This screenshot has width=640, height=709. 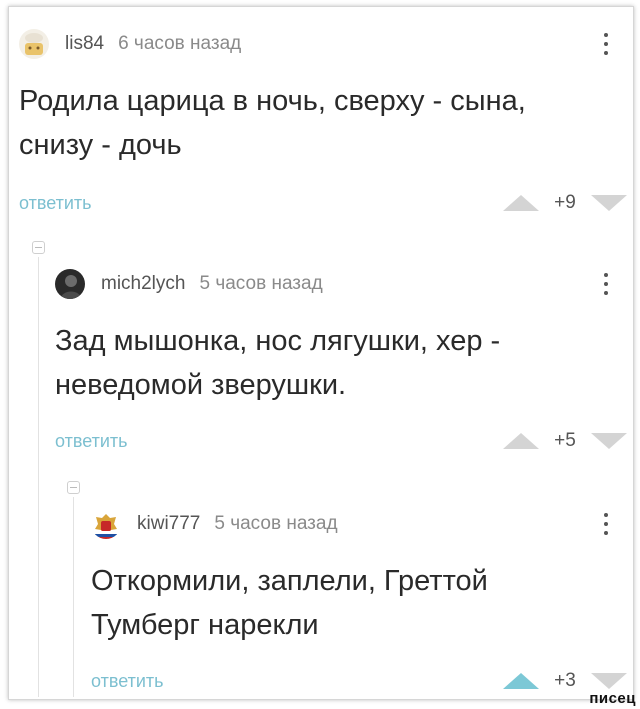 I want to click on avatar-cartoon-icon, so click(x=34, y=44).